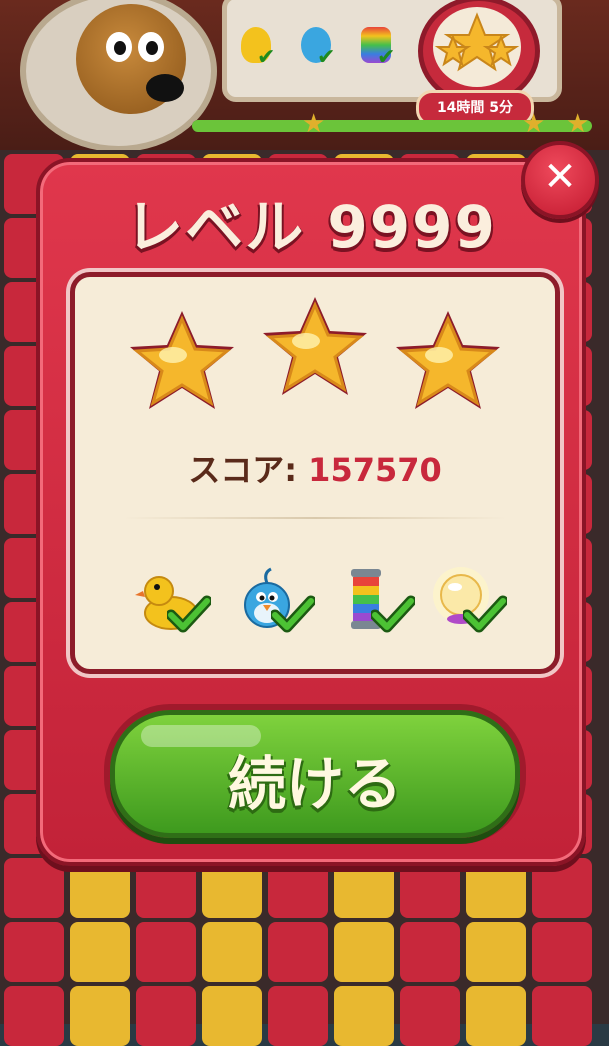 The width and height of the screenshot is (609, 1046). I want to click on rainbow-canister-icon, so click(376, 601).